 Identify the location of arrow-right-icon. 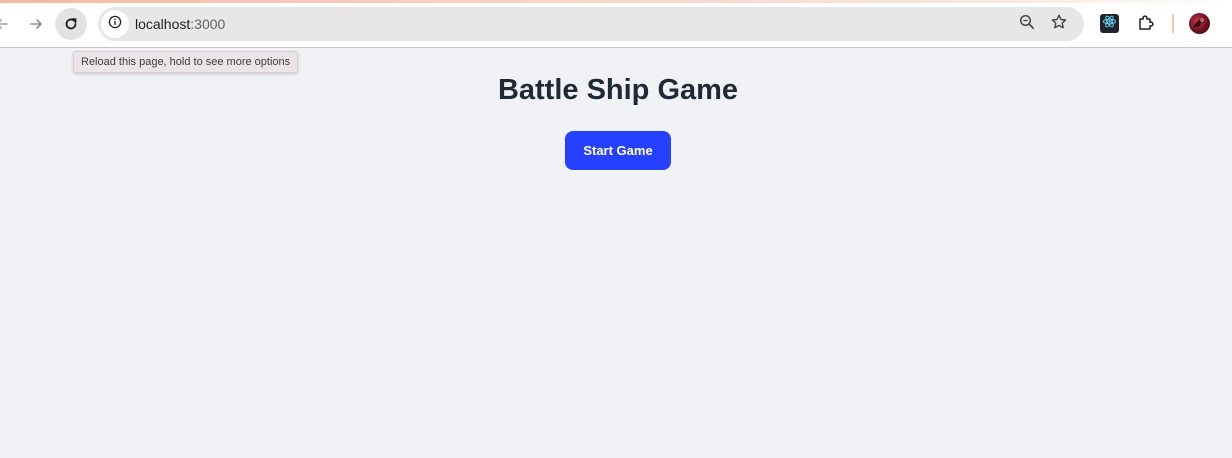
(36, 24).